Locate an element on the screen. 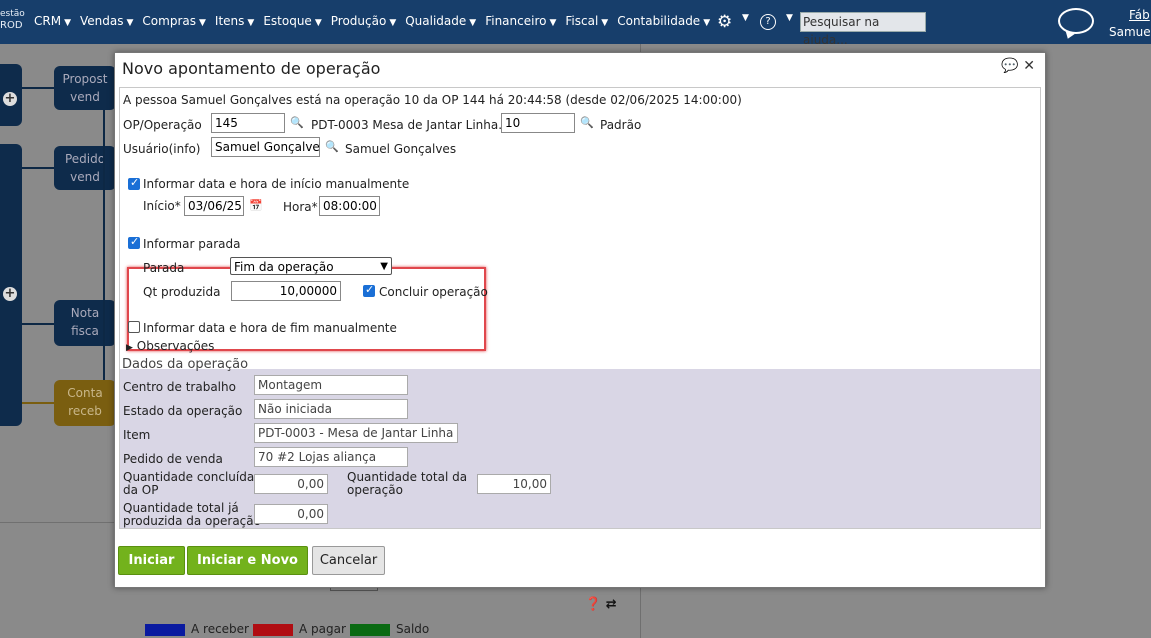 Image resolution: width=1151 pixels, height=638 pixels. op-input: 145 is located at coordinates (248, 123).